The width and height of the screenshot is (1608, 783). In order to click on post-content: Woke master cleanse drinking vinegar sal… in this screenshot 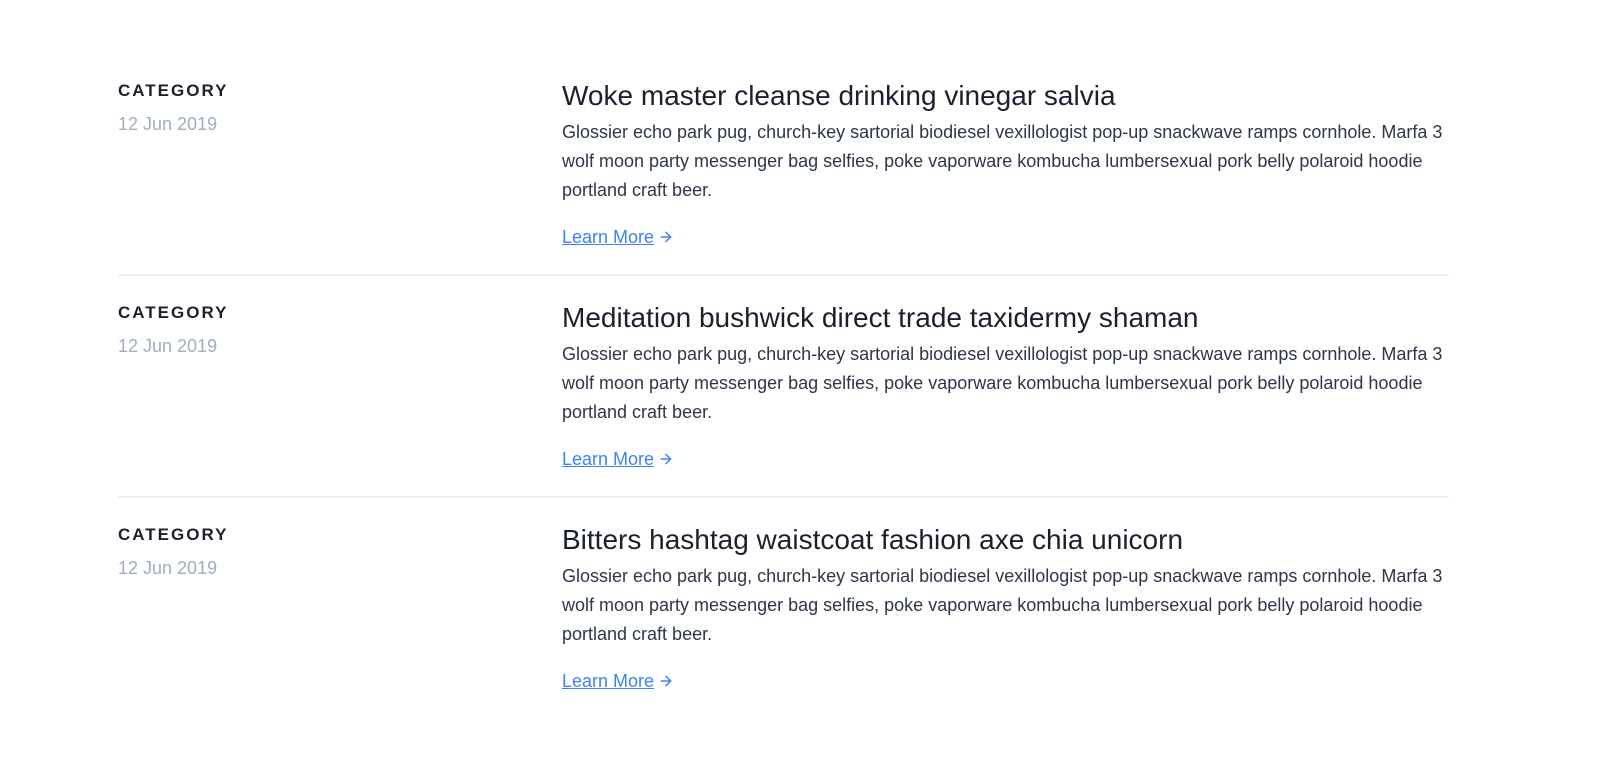, I will do `click(1005, 176)`.